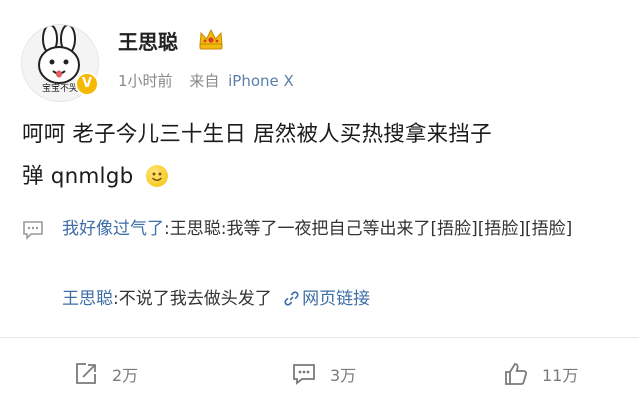 Image resolution: width=639 pixels, height=405 pixels. Describe the element at coordinates (343, 375) in the screenshot. I see `comment-count: 3万` at that location.